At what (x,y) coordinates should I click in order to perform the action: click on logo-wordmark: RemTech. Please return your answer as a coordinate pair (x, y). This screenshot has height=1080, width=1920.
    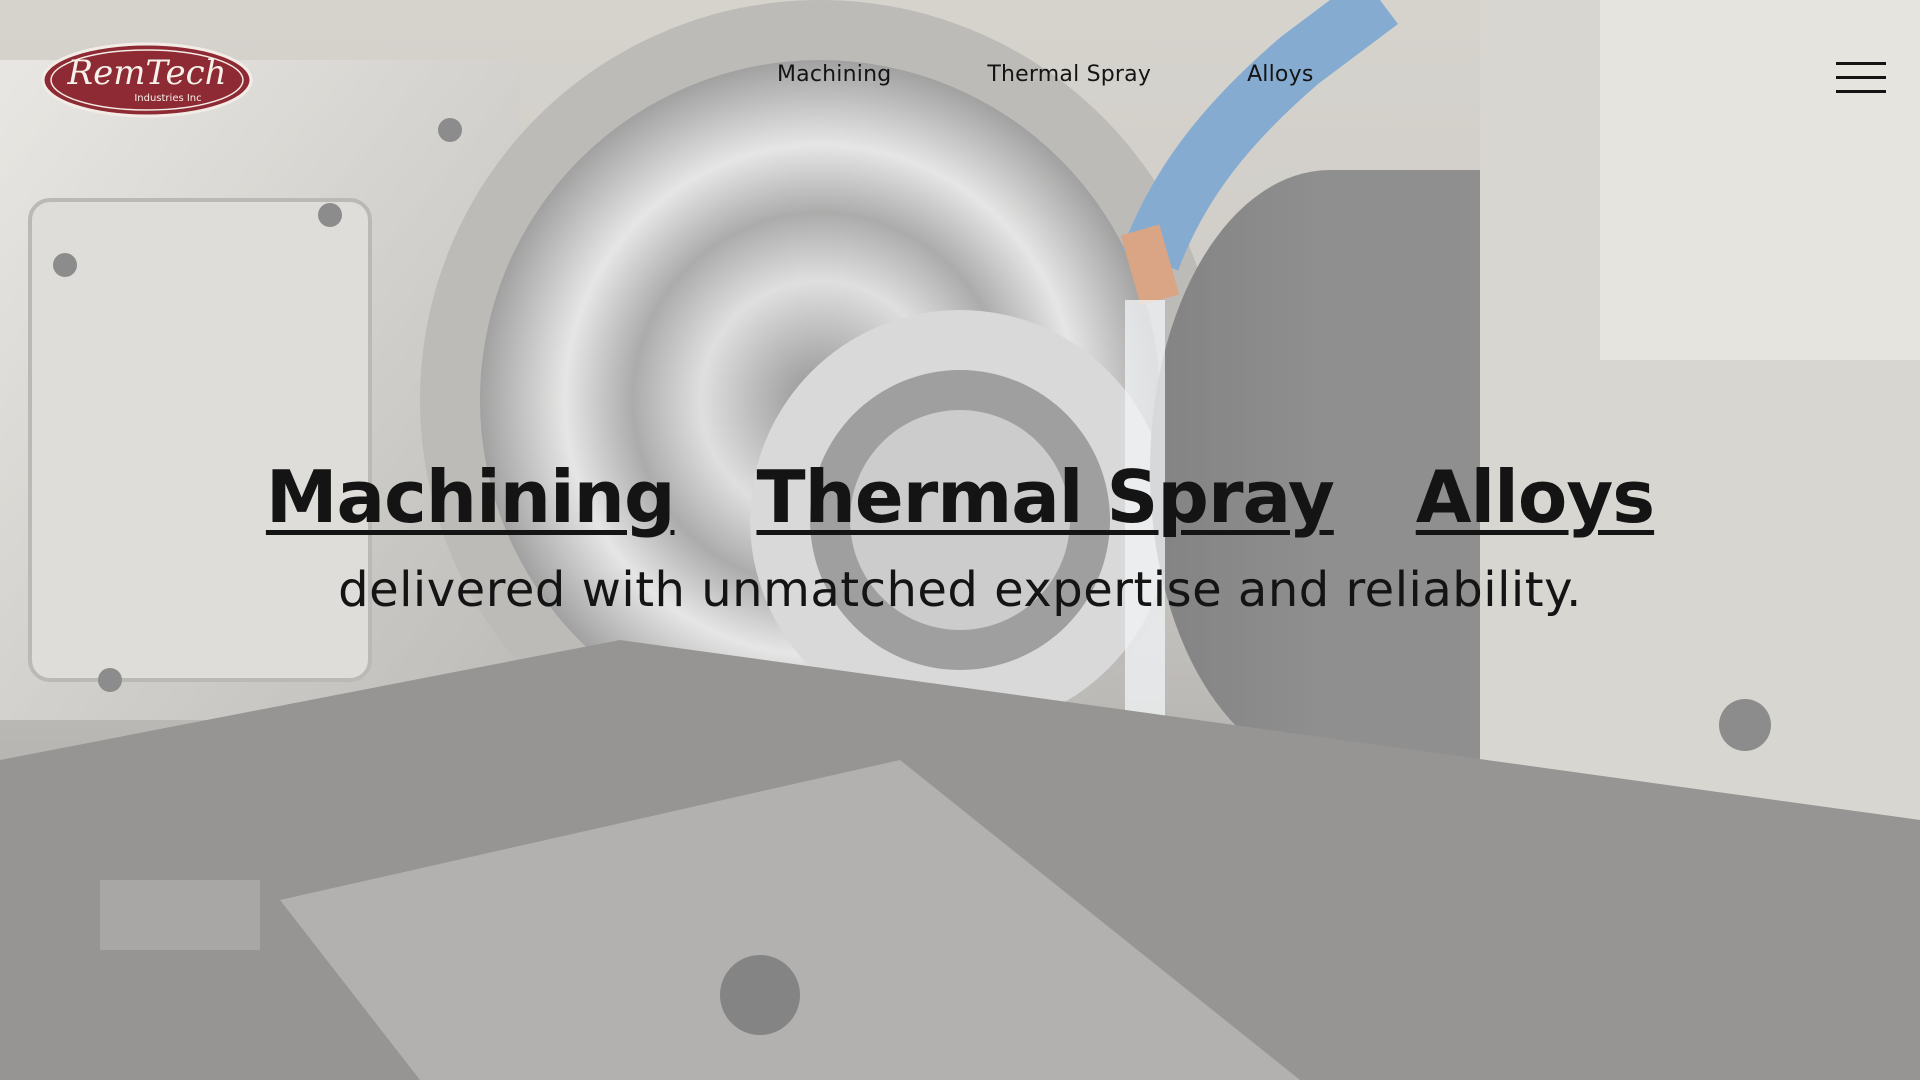
    Looking at the image, I should click on (146, 73).